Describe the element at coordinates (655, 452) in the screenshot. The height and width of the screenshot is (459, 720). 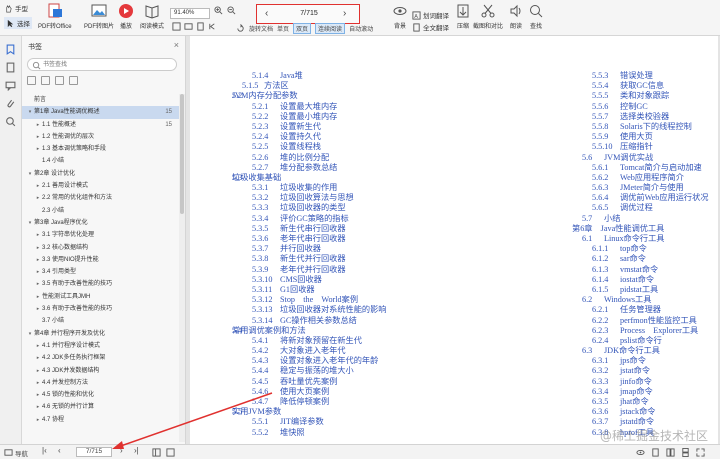
I see `single-page-view-icon` at that location.